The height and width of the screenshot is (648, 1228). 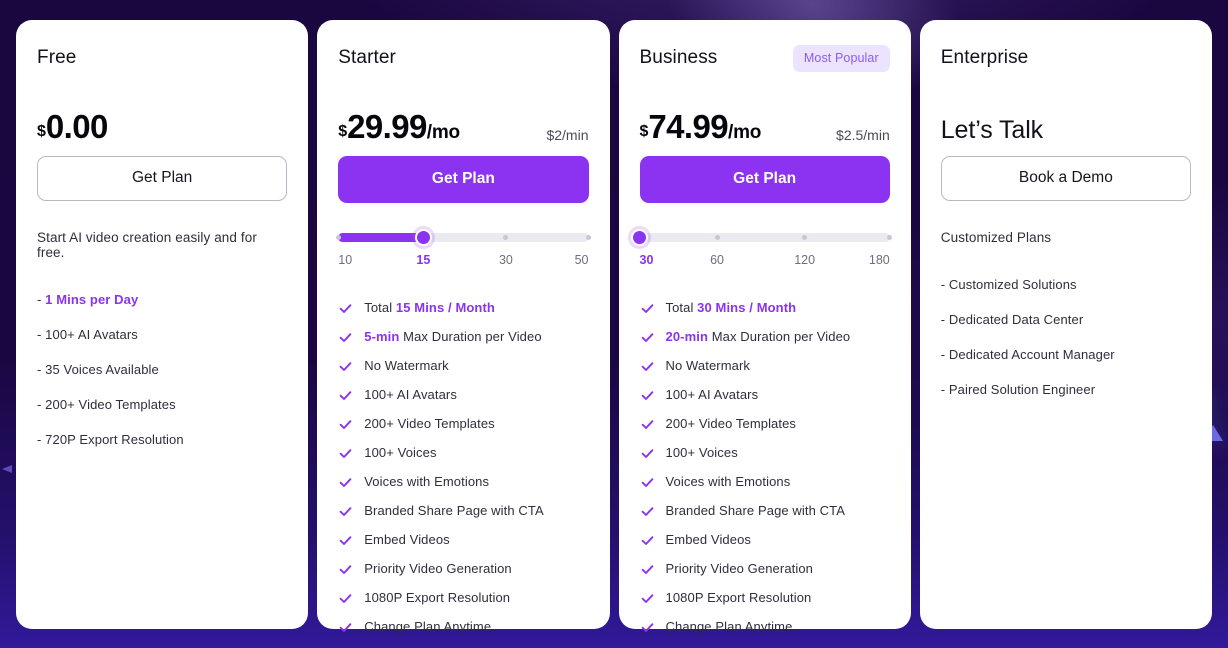 I want to click on list-item: Voices with Emotions, so click(x=765, y=482).